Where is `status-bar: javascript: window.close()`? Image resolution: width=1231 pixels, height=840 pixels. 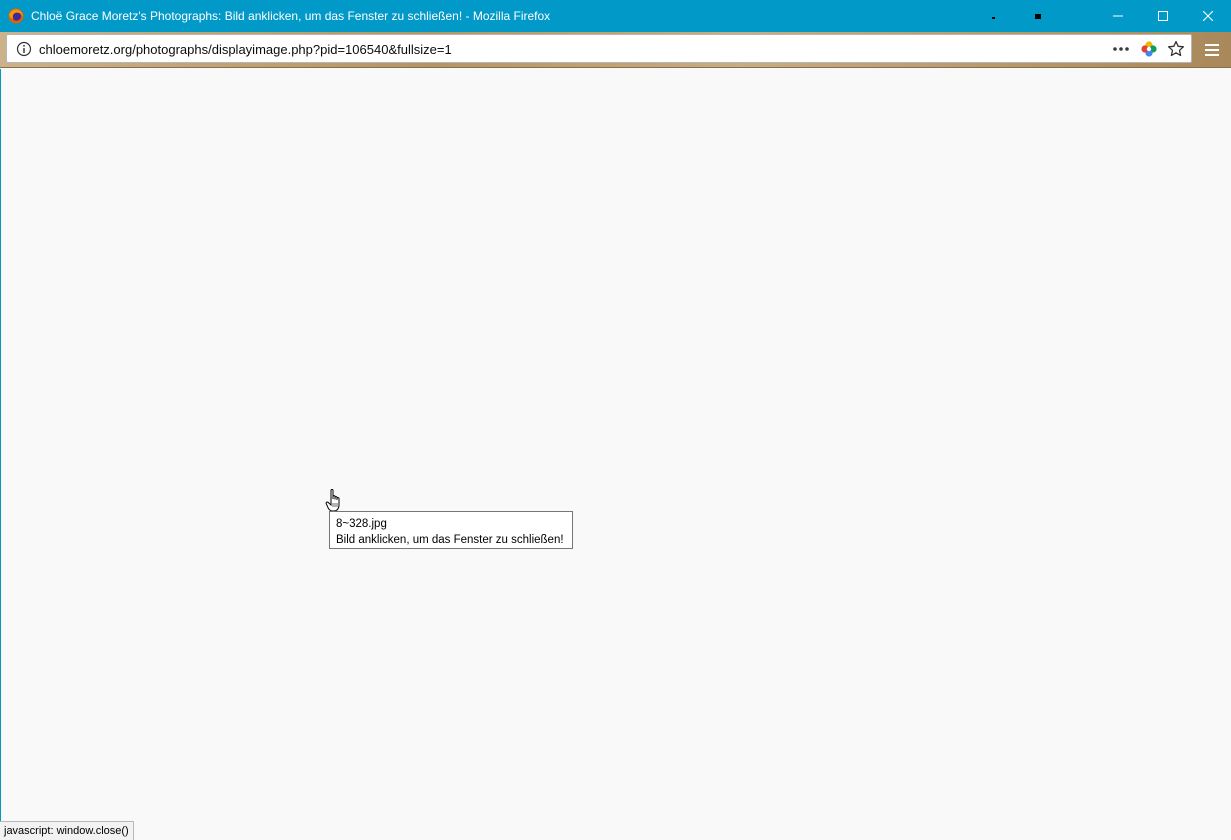 status-bar: javascript: window.close() is located at coordinates (67, 830).